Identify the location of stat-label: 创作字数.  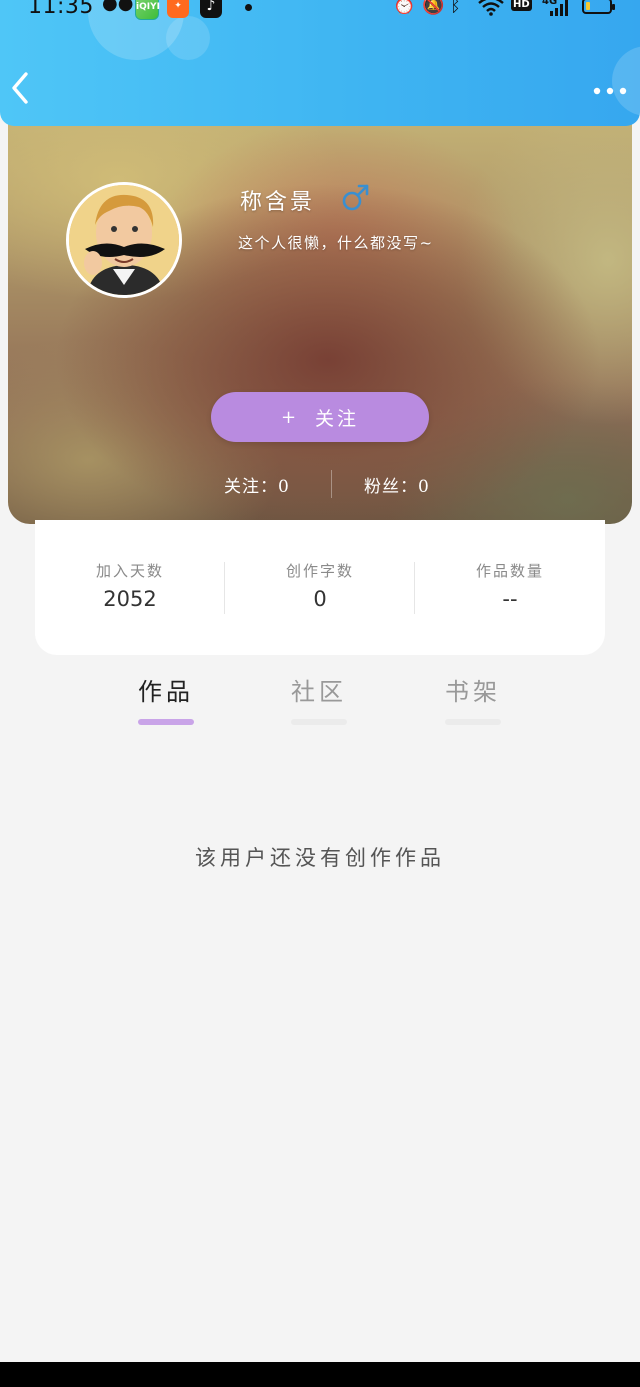
(319, 571).